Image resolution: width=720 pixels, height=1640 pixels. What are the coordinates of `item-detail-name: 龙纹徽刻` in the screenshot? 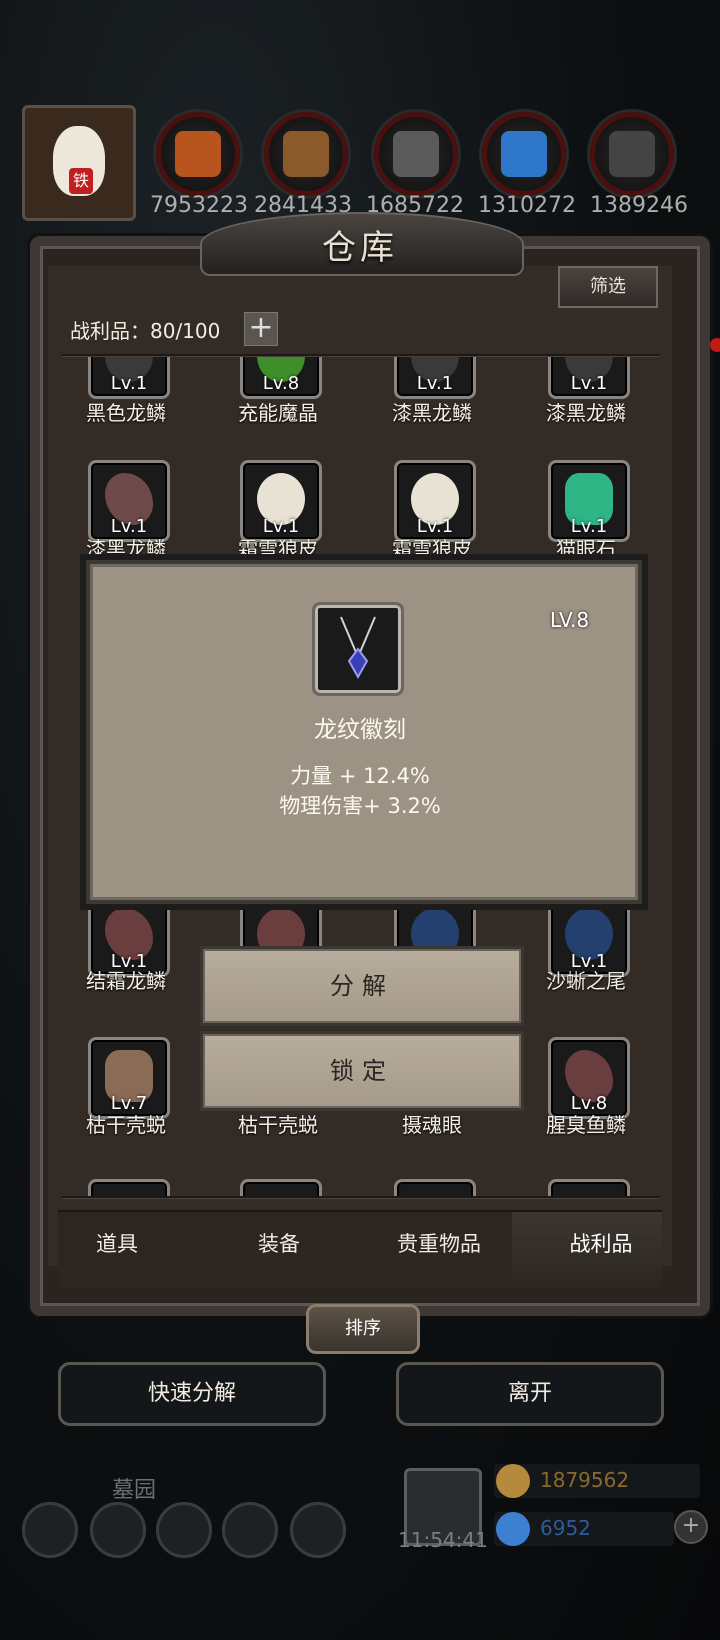 It's located at (360, 730).